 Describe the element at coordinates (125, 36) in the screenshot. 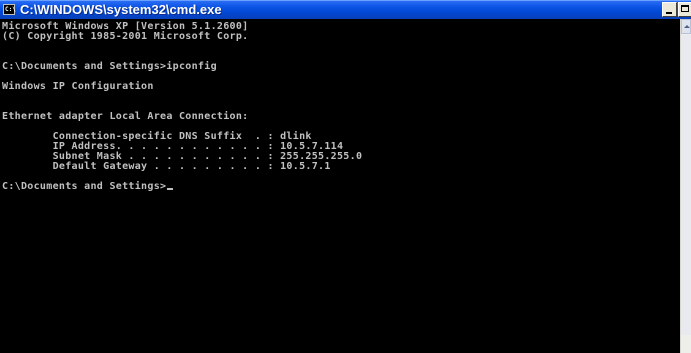

I see `console-line: (C) Copyright 1985-2001 Microsoft Corp.` at that location.